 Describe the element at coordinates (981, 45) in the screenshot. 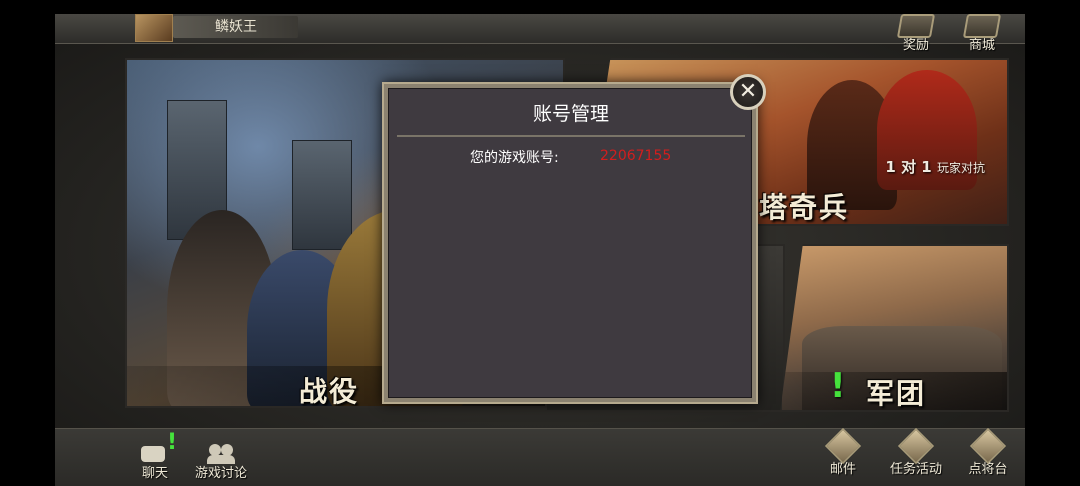

I see `shop-label: 商城` at that location.